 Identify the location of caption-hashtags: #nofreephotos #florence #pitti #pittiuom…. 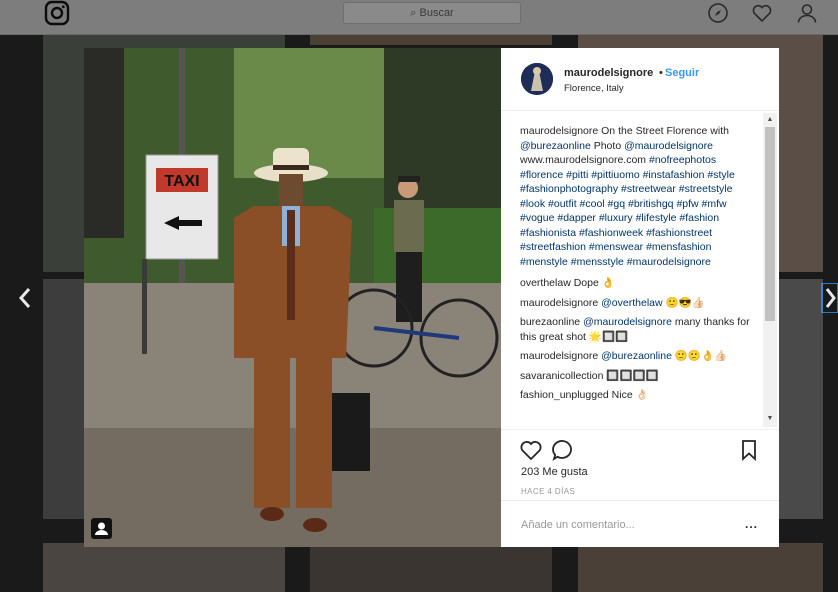
(627, 211).